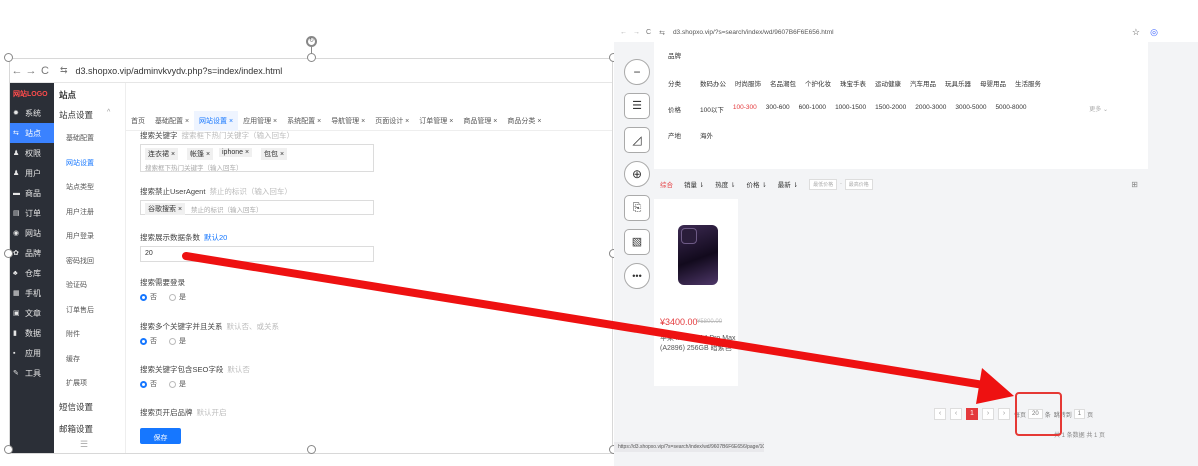  What do you see at coordinates (32, 273) in the screenshot?
I see `sidebar-item-warehouse: ♣ 仓库` at bounding box center [32, 273].